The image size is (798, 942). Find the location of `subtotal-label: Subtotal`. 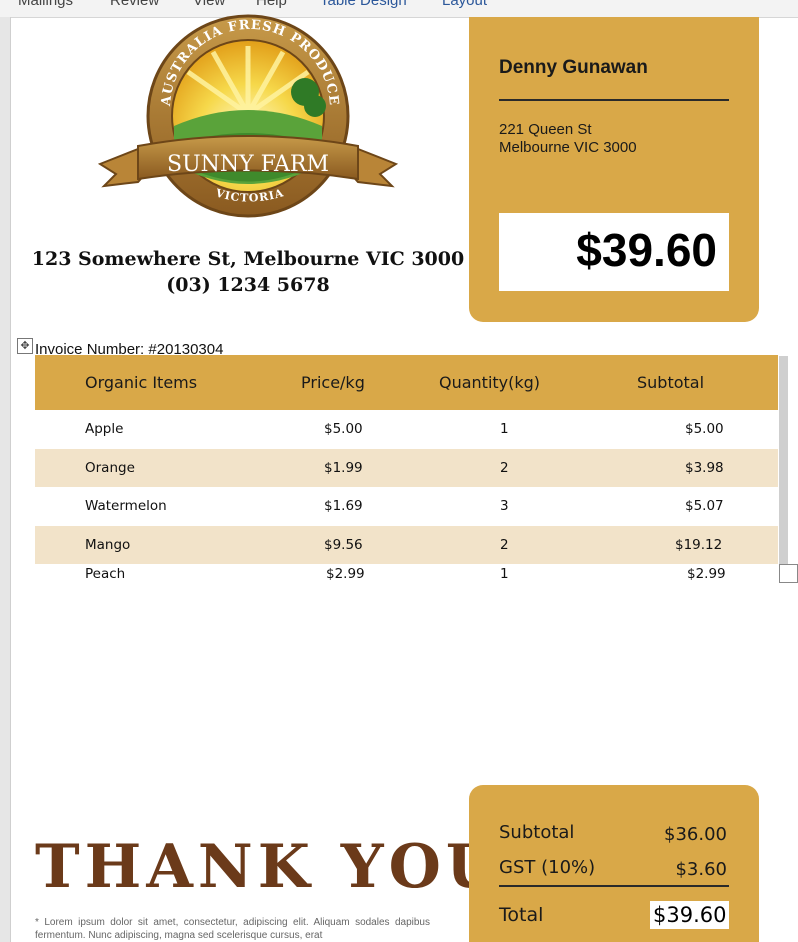

subtotal-label: Subtotal is located at coordinates (537, 832).